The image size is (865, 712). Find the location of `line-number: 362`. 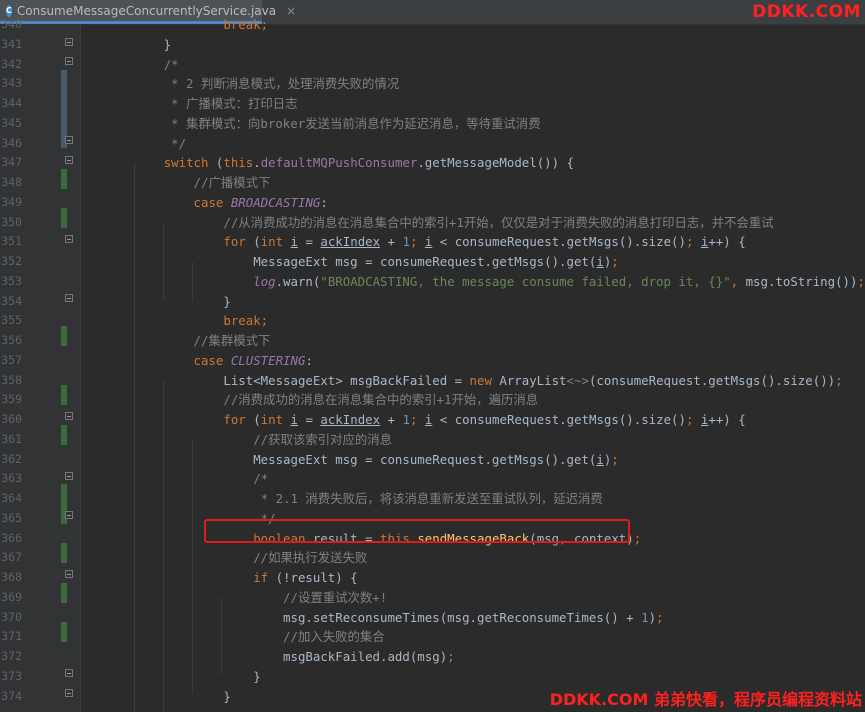

line-number: 362 is located at coordinates (11, 458).